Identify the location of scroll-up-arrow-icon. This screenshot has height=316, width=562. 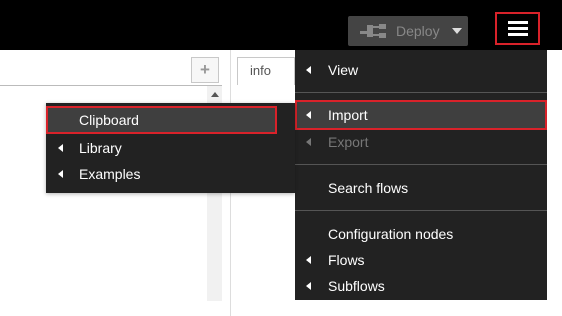
(214, 94).